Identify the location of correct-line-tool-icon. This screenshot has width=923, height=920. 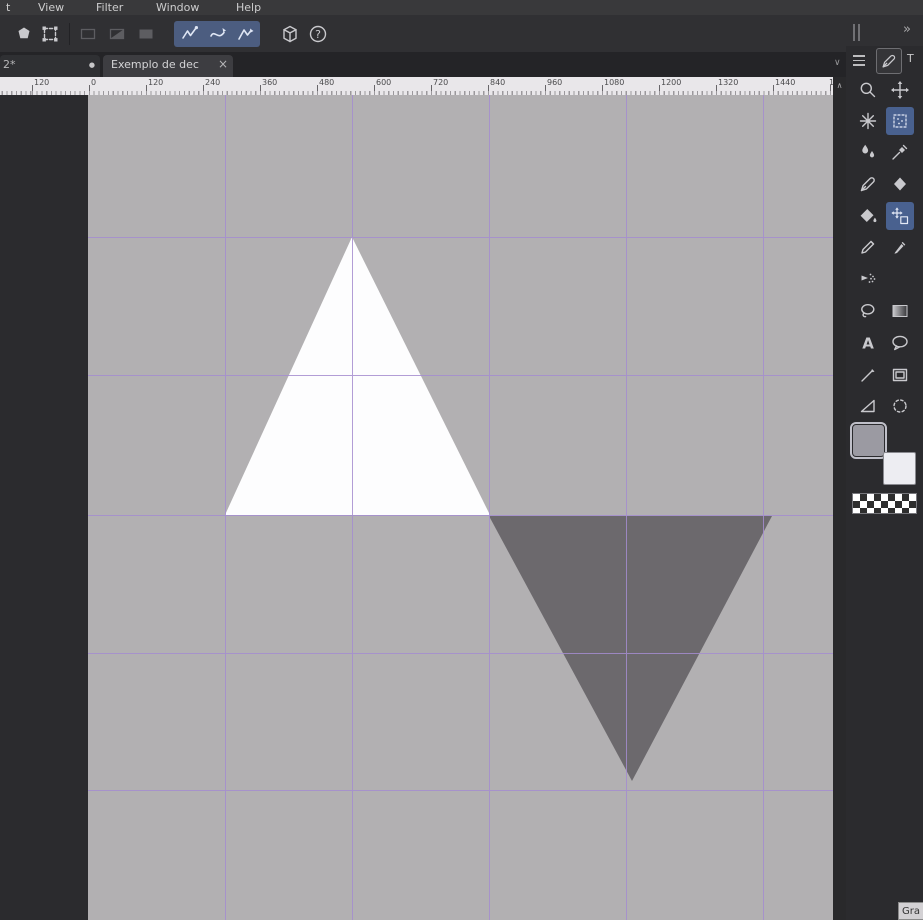
(868, 406).